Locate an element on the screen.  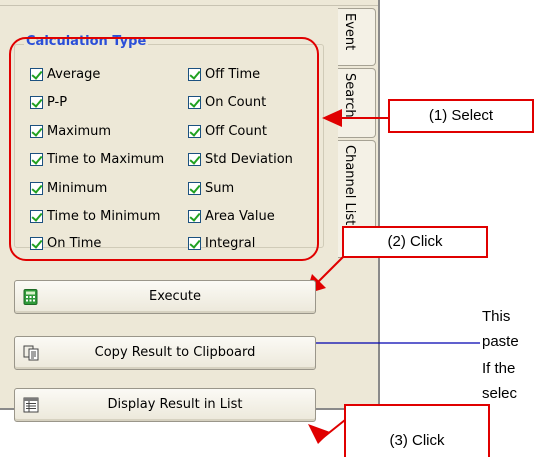
annotation-select: (1) Select is located at coordinates (461, 116).